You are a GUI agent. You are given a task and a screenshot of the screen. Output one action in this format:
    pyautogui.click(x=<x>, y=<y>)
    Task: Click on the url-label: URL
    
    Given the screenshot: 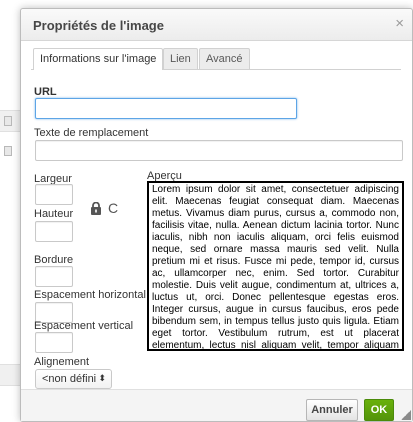 What is the action you would take?
    pyautogui.click(x=45, y=92)
    